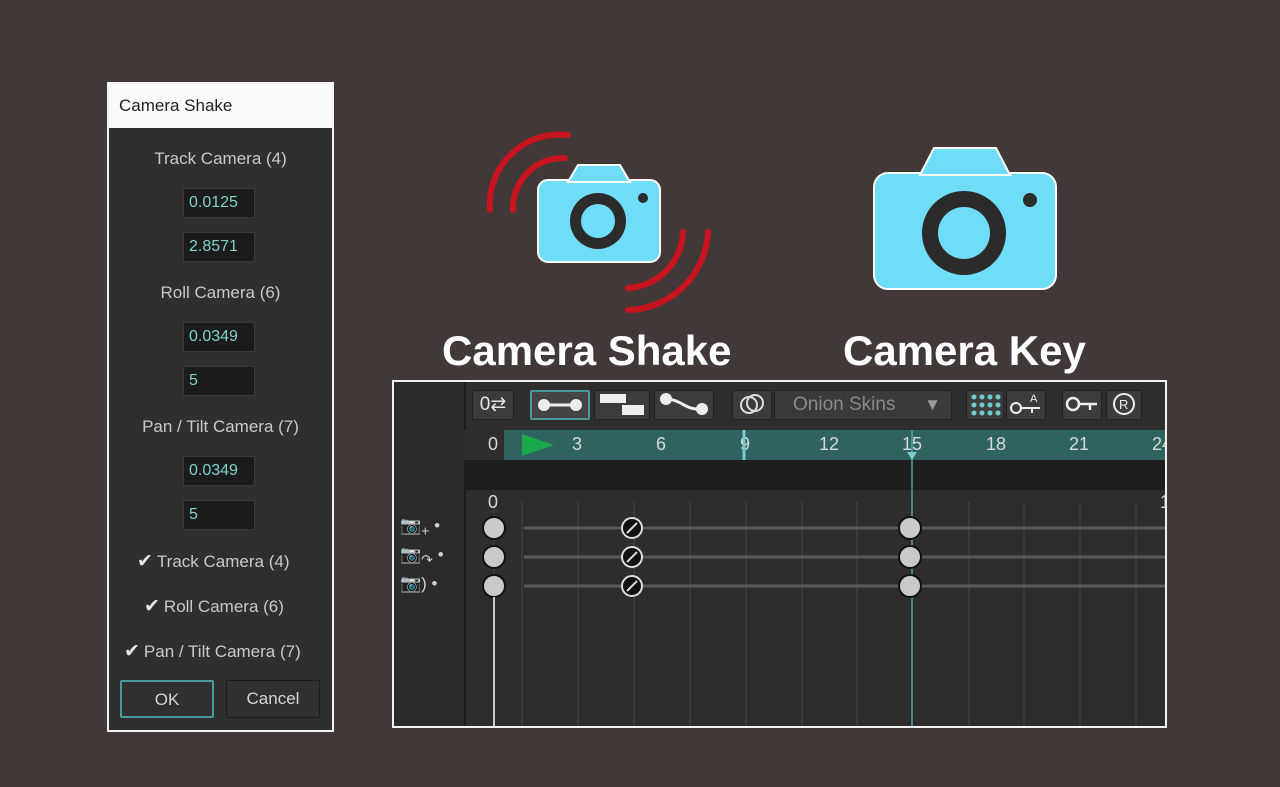 Image resolution: width=1280 pixels, height=787 pixels. What do you see at coordinates (964, 350) in the screenshot?
I see `camera-key-heading: Camera Key` at bounding box center [964, 350].